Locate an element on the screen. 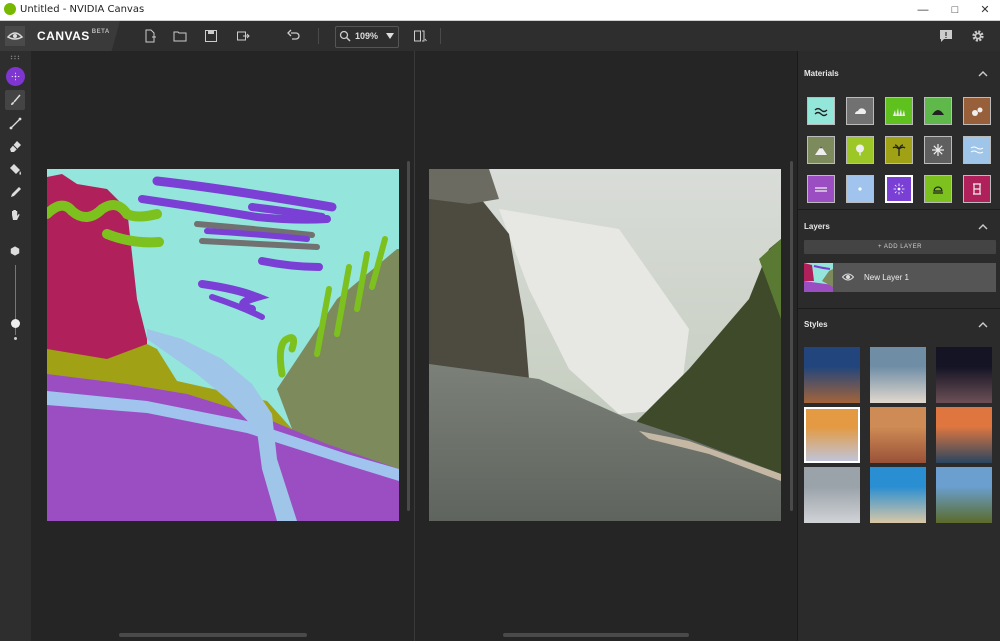  materials-title: Materials is located at coordinates (821, 73).